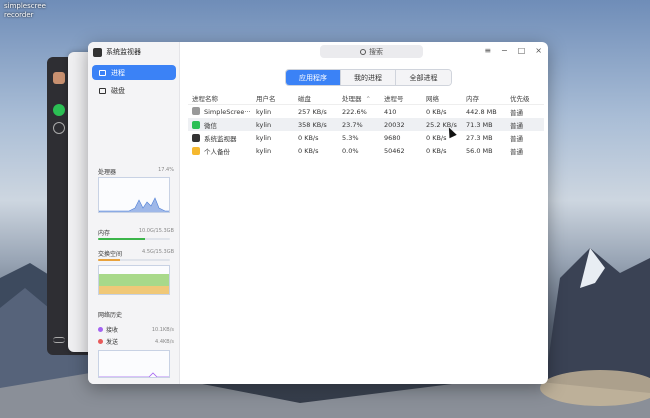  Describe the element at coordinates (162, 329) in the screenshot. I see `receive-rate: 10.1KB/s` at that location.